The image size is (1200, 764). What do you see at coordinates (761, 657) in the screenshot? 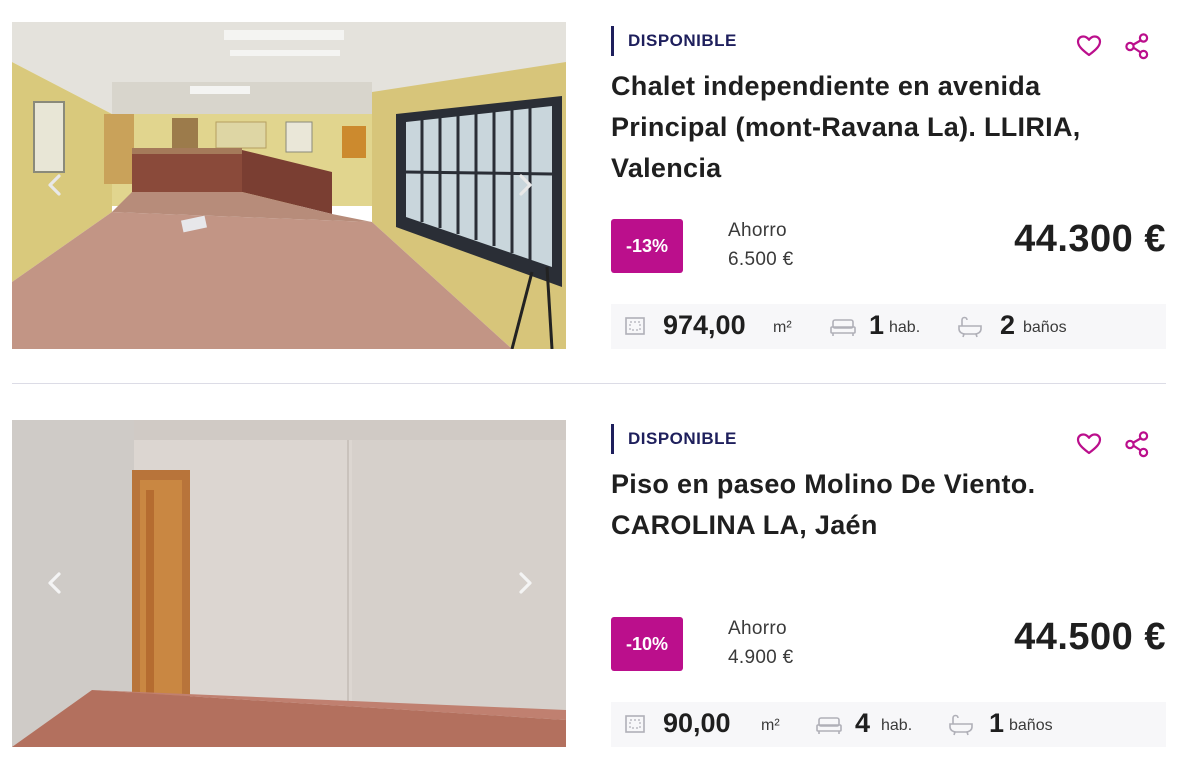
I see `savings-value: 4.900 €` at bounding box center [761, 657].